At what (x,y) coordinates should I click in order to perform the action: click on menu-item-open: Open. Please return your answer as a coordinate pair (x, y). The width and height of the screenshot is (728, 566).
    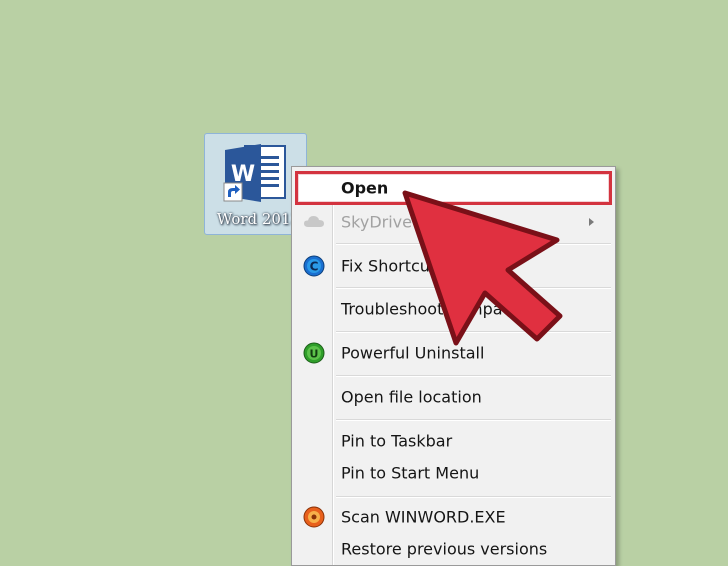
    Looking at the image, I should click on (453, 188).